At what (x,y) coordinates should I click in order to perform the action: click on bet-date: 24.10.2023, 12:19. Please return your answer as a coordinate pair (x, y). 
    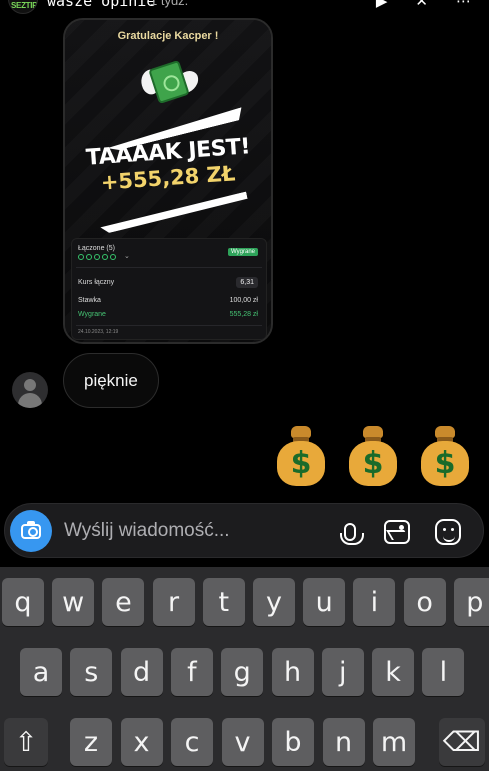
    Looking at the image, I should click on (98, 332).